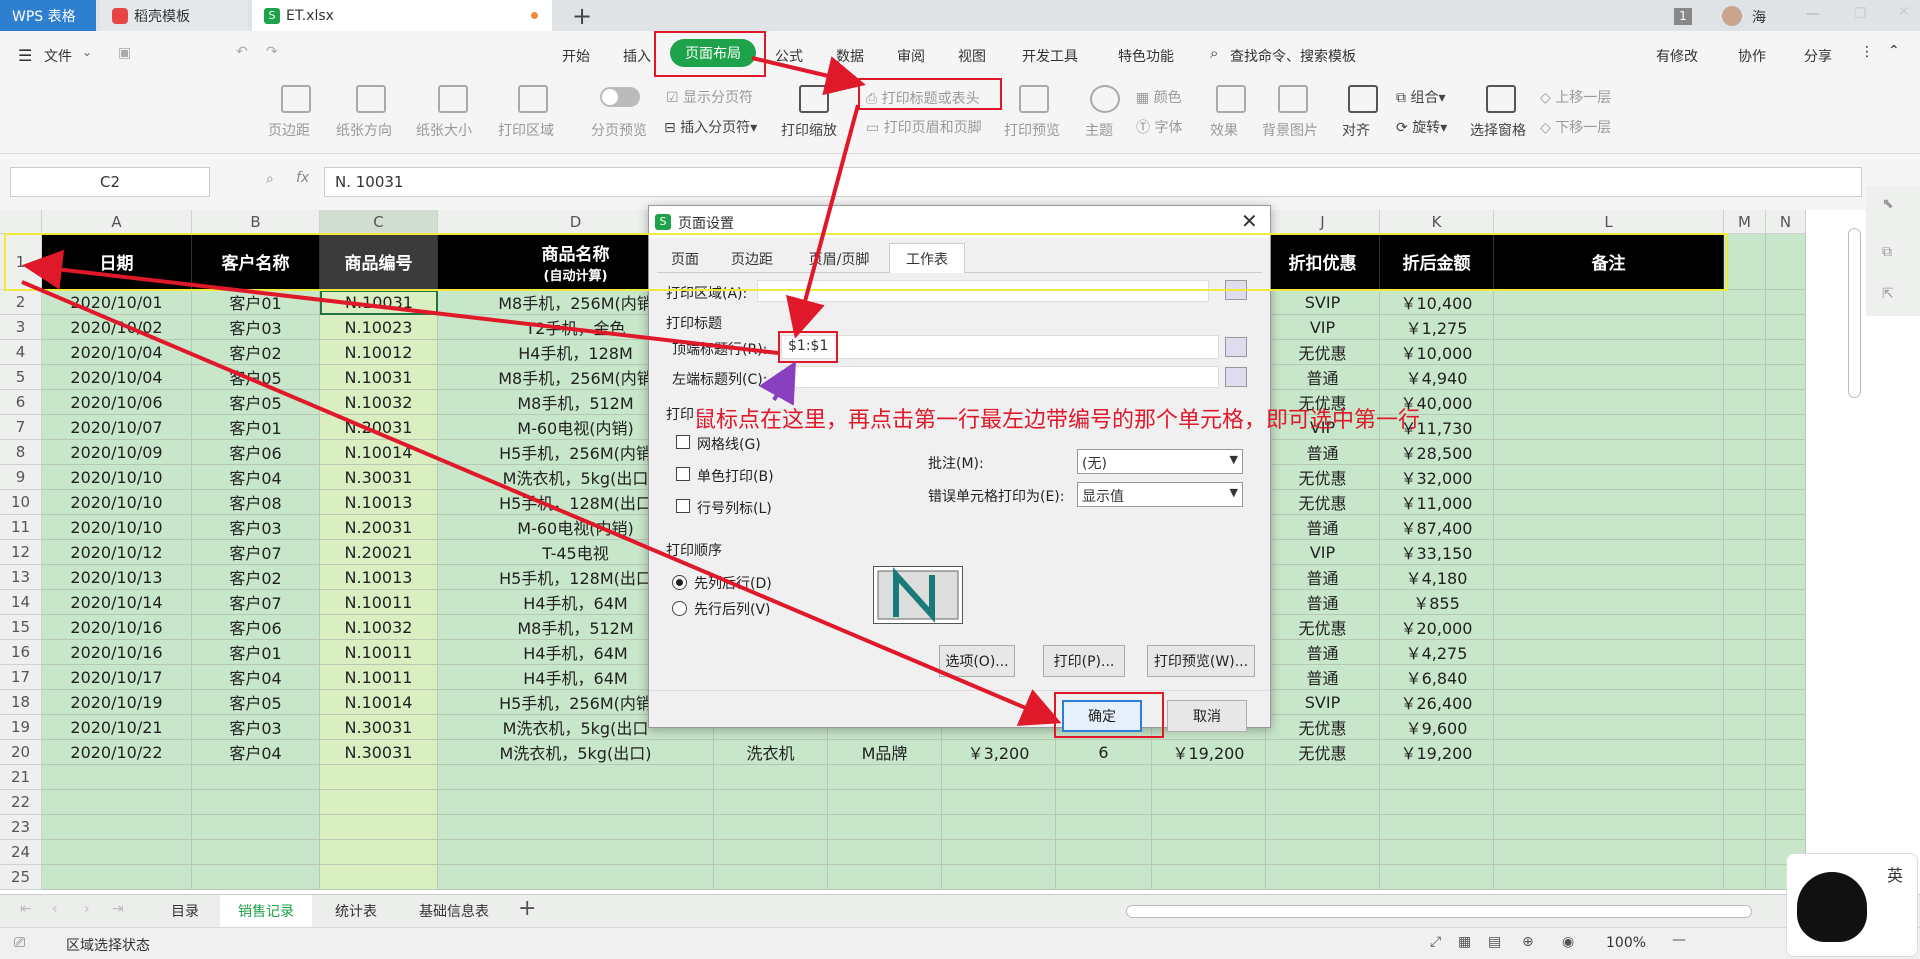 This screenshot has width=1920, height=959. I want to click on table-cell: ￥4,940, so click(1437, 377).